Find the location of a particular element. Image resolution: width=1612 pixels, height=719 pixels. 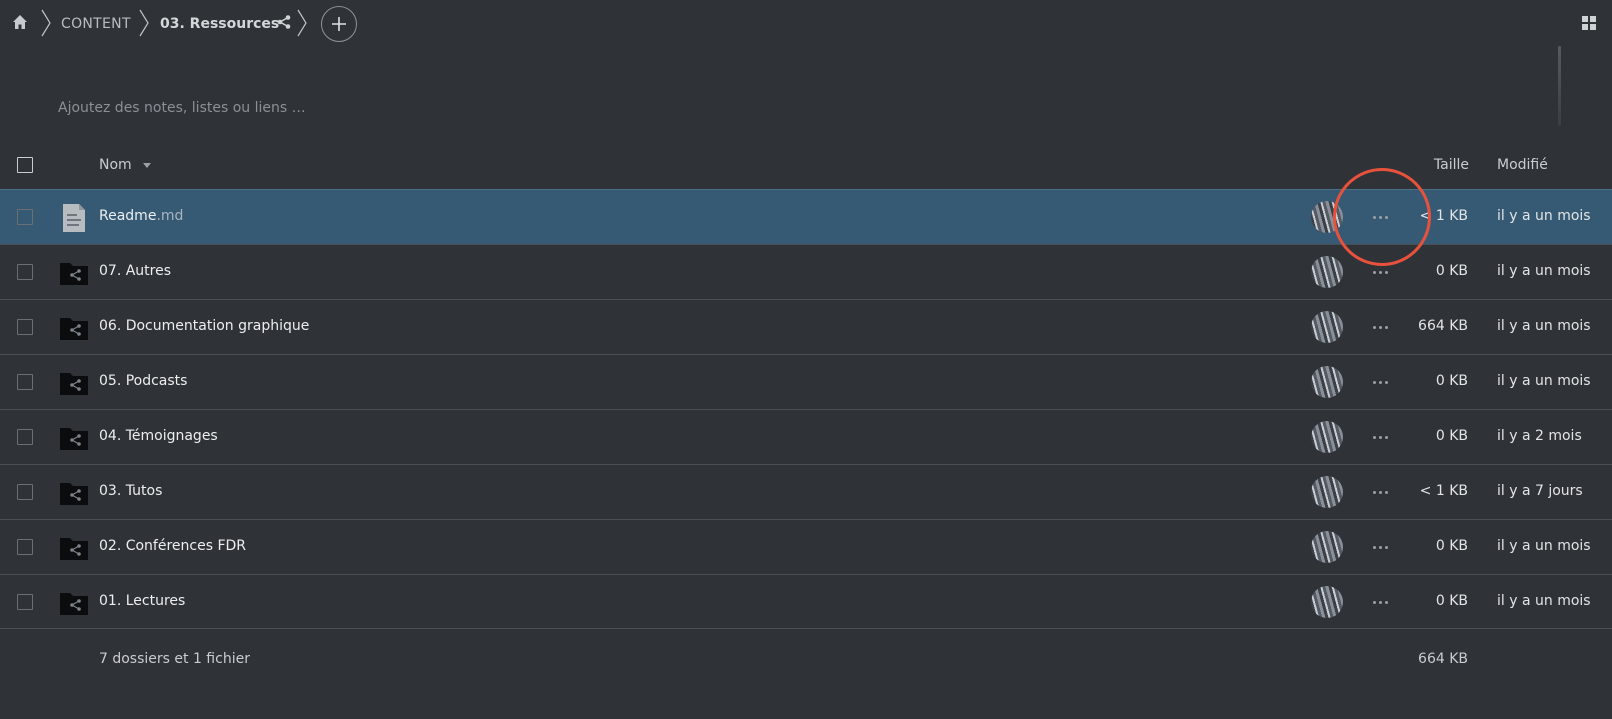

new-button is located at coordinates (339, 24).